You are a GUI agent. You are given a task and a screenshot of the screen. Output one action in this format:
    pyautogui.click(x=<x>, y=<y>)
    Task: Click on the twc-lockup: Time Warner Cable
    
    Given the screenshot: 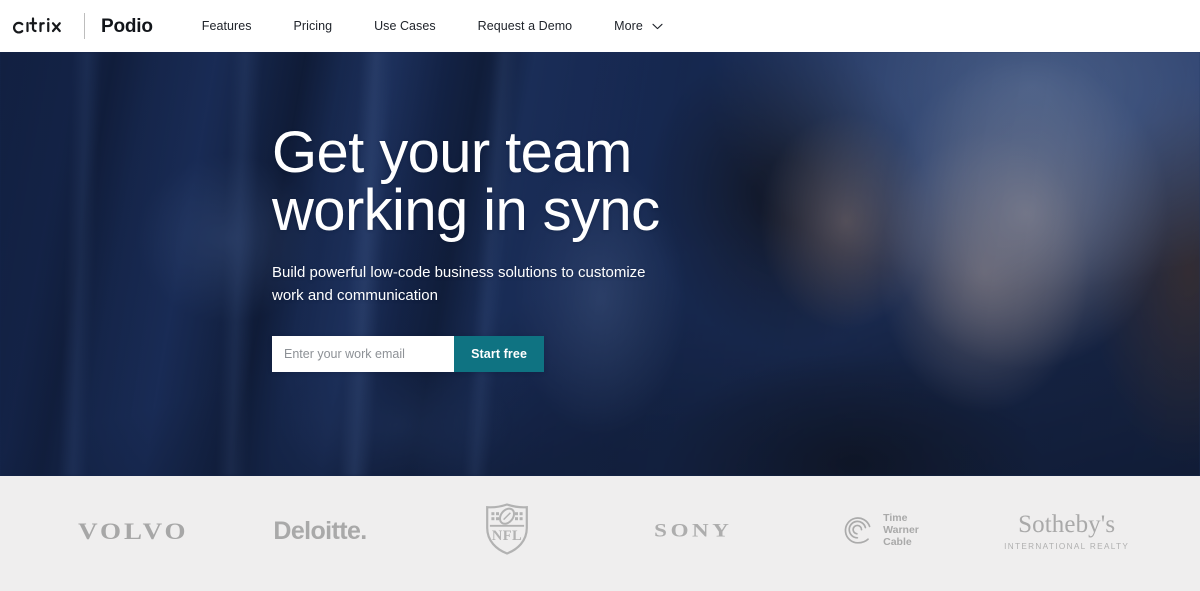 What is the action you would take?
    pyautogui.click(x=880, y=531)
    